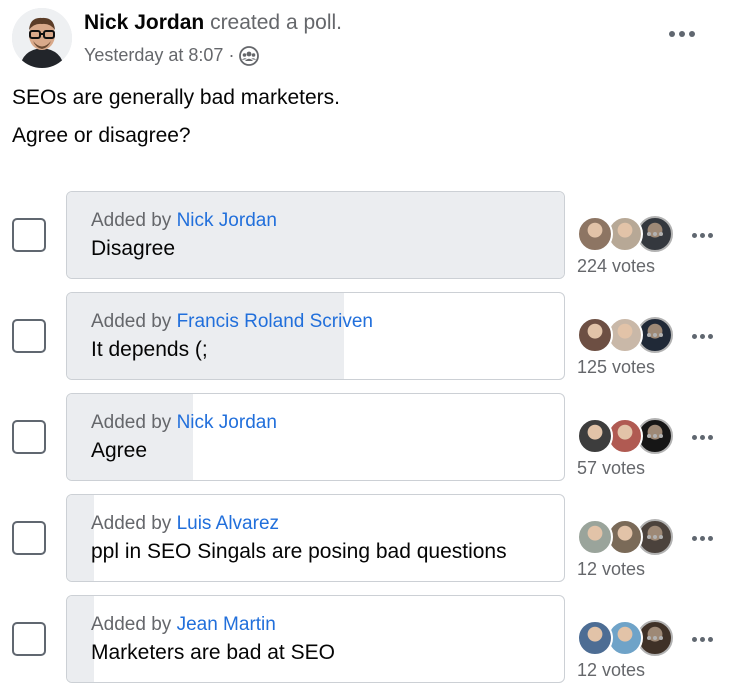  What do you see at coordinates (153, 55) in the screenshot?
I see `post-timestamp: Yesterday at 8:07` at bounding box center [153, 55].